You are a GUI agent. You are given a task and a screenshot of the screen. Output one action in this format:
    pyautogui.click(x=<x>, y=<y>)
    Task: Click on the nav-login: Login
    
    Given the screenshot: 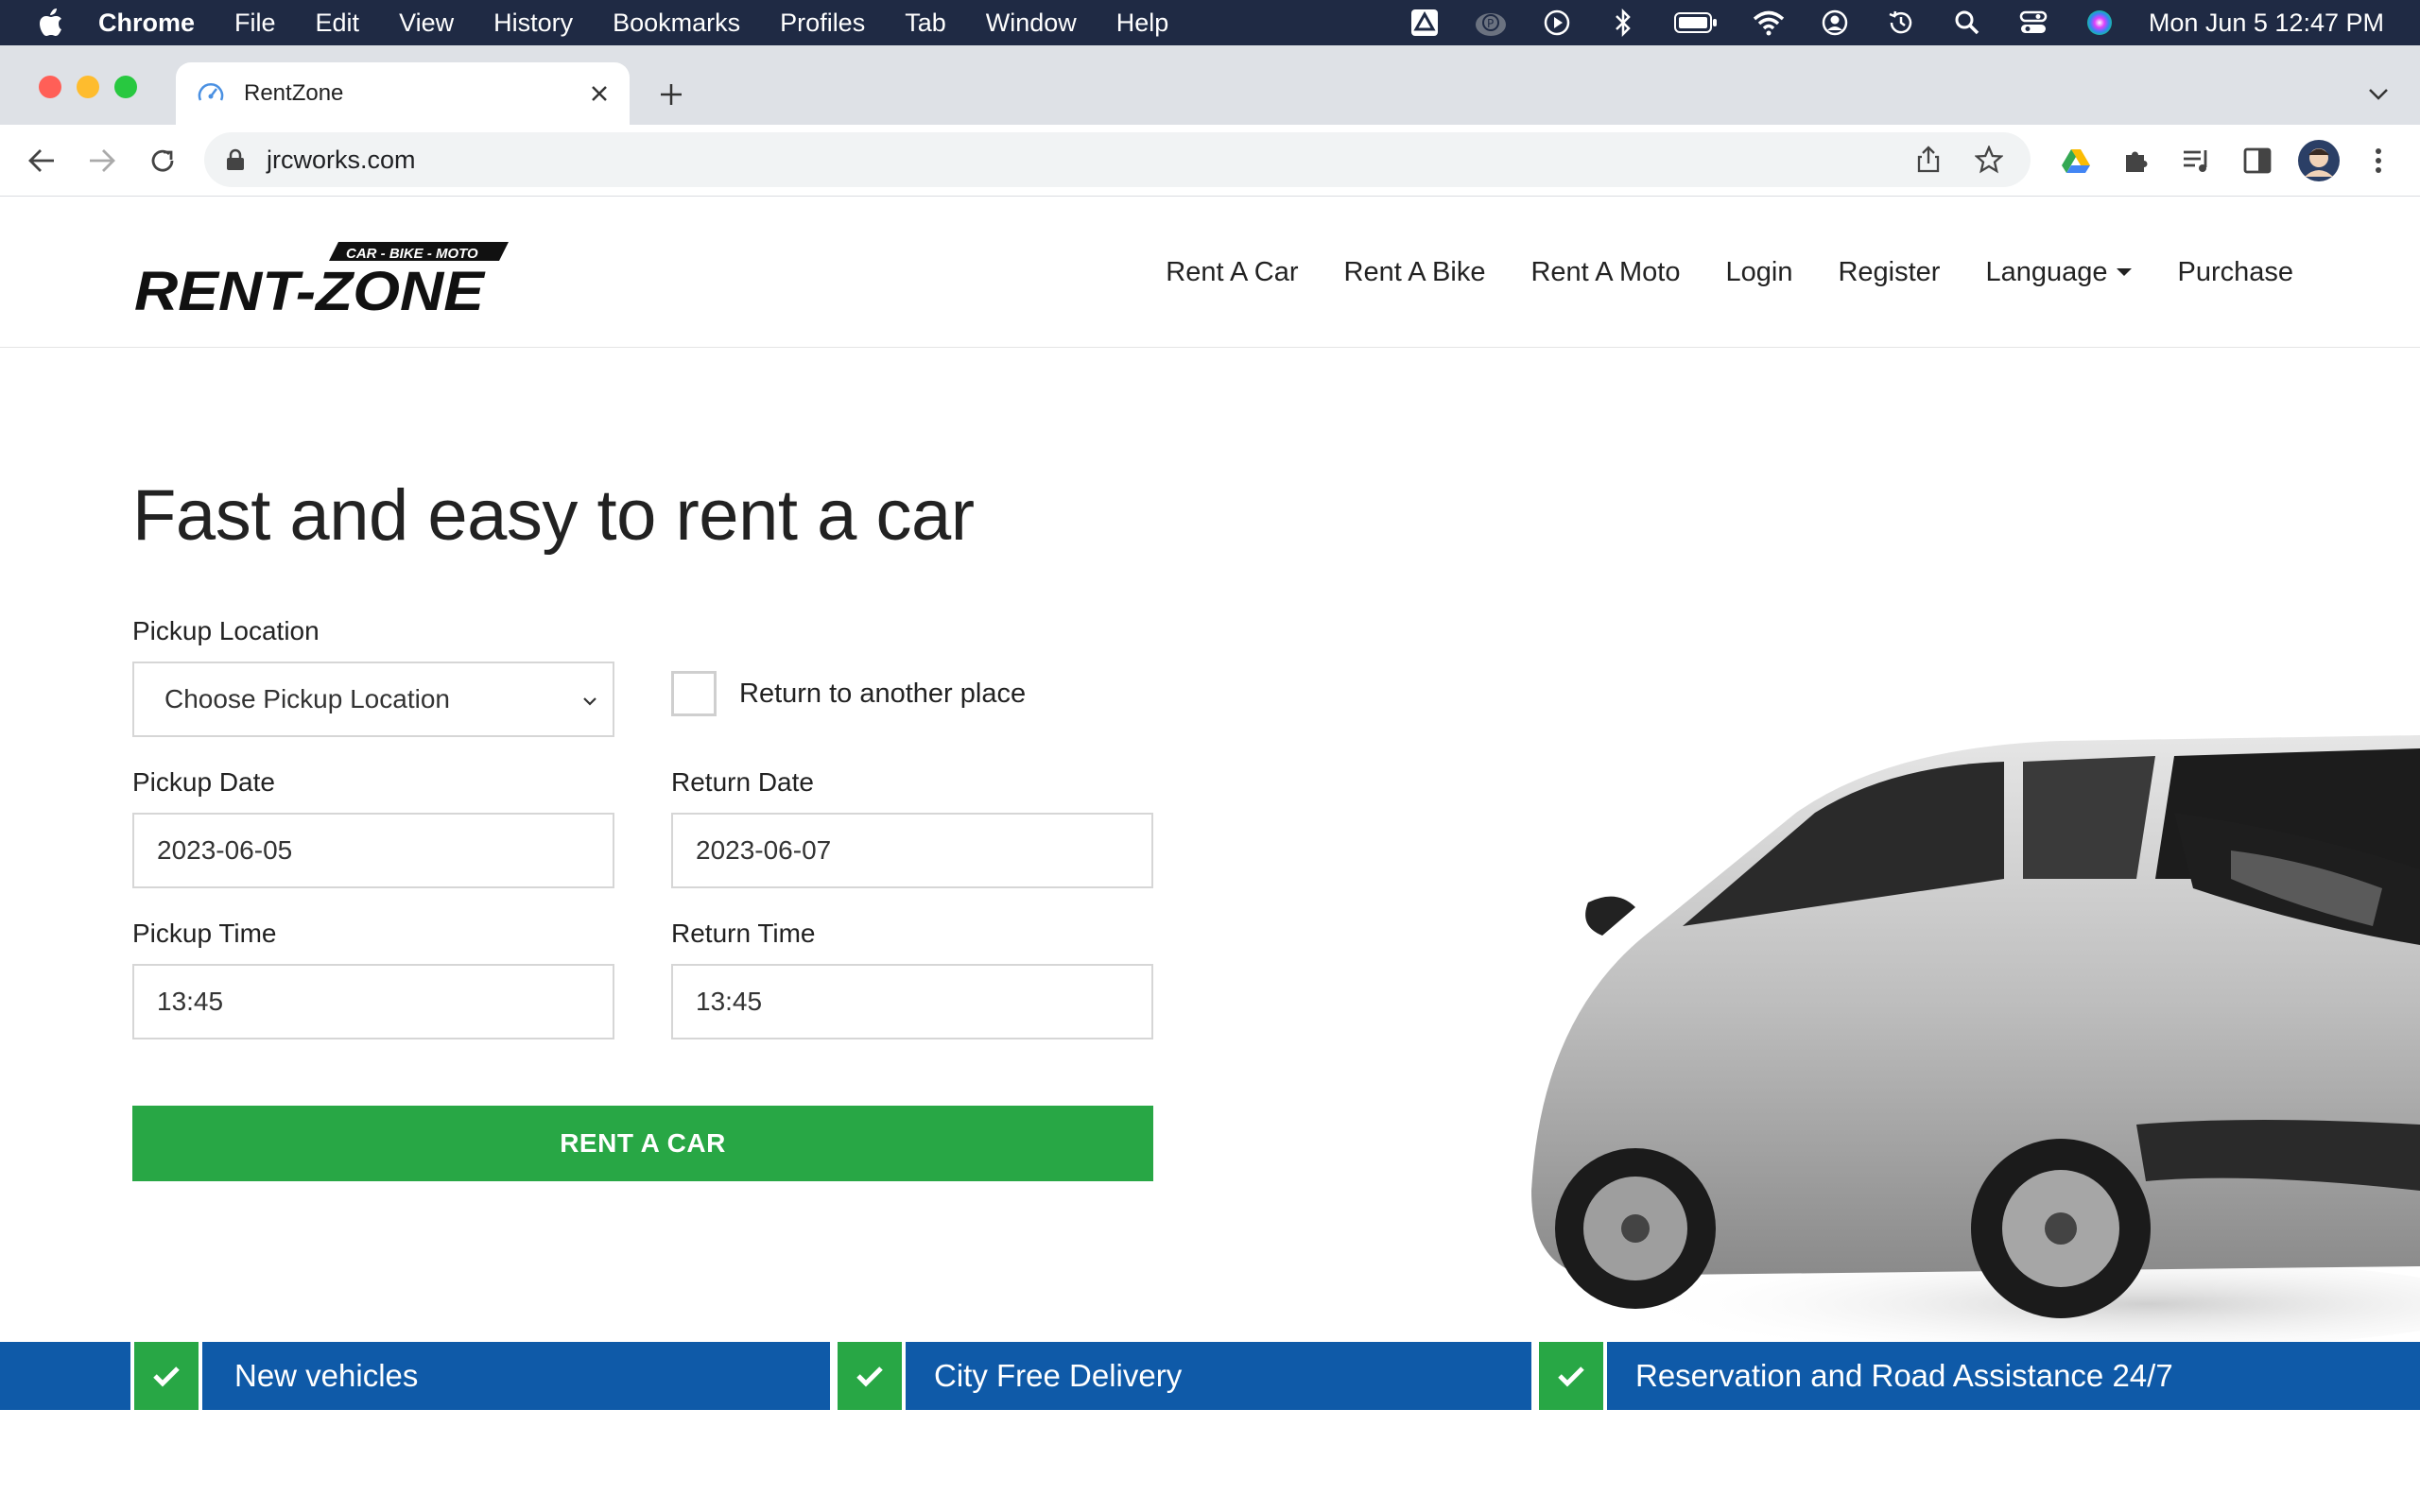 What is the action you would take?
    pyautogui.click(x=1758, y=272)
    